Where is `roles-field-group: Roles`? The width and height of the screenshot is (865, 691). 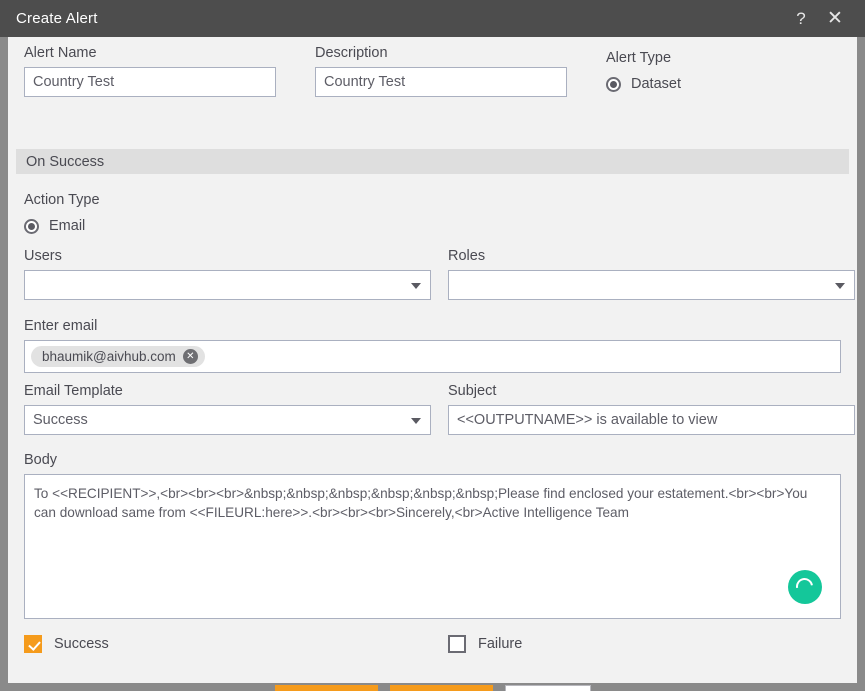
roles-field-group: Roles is located at coordinates (651, 274).